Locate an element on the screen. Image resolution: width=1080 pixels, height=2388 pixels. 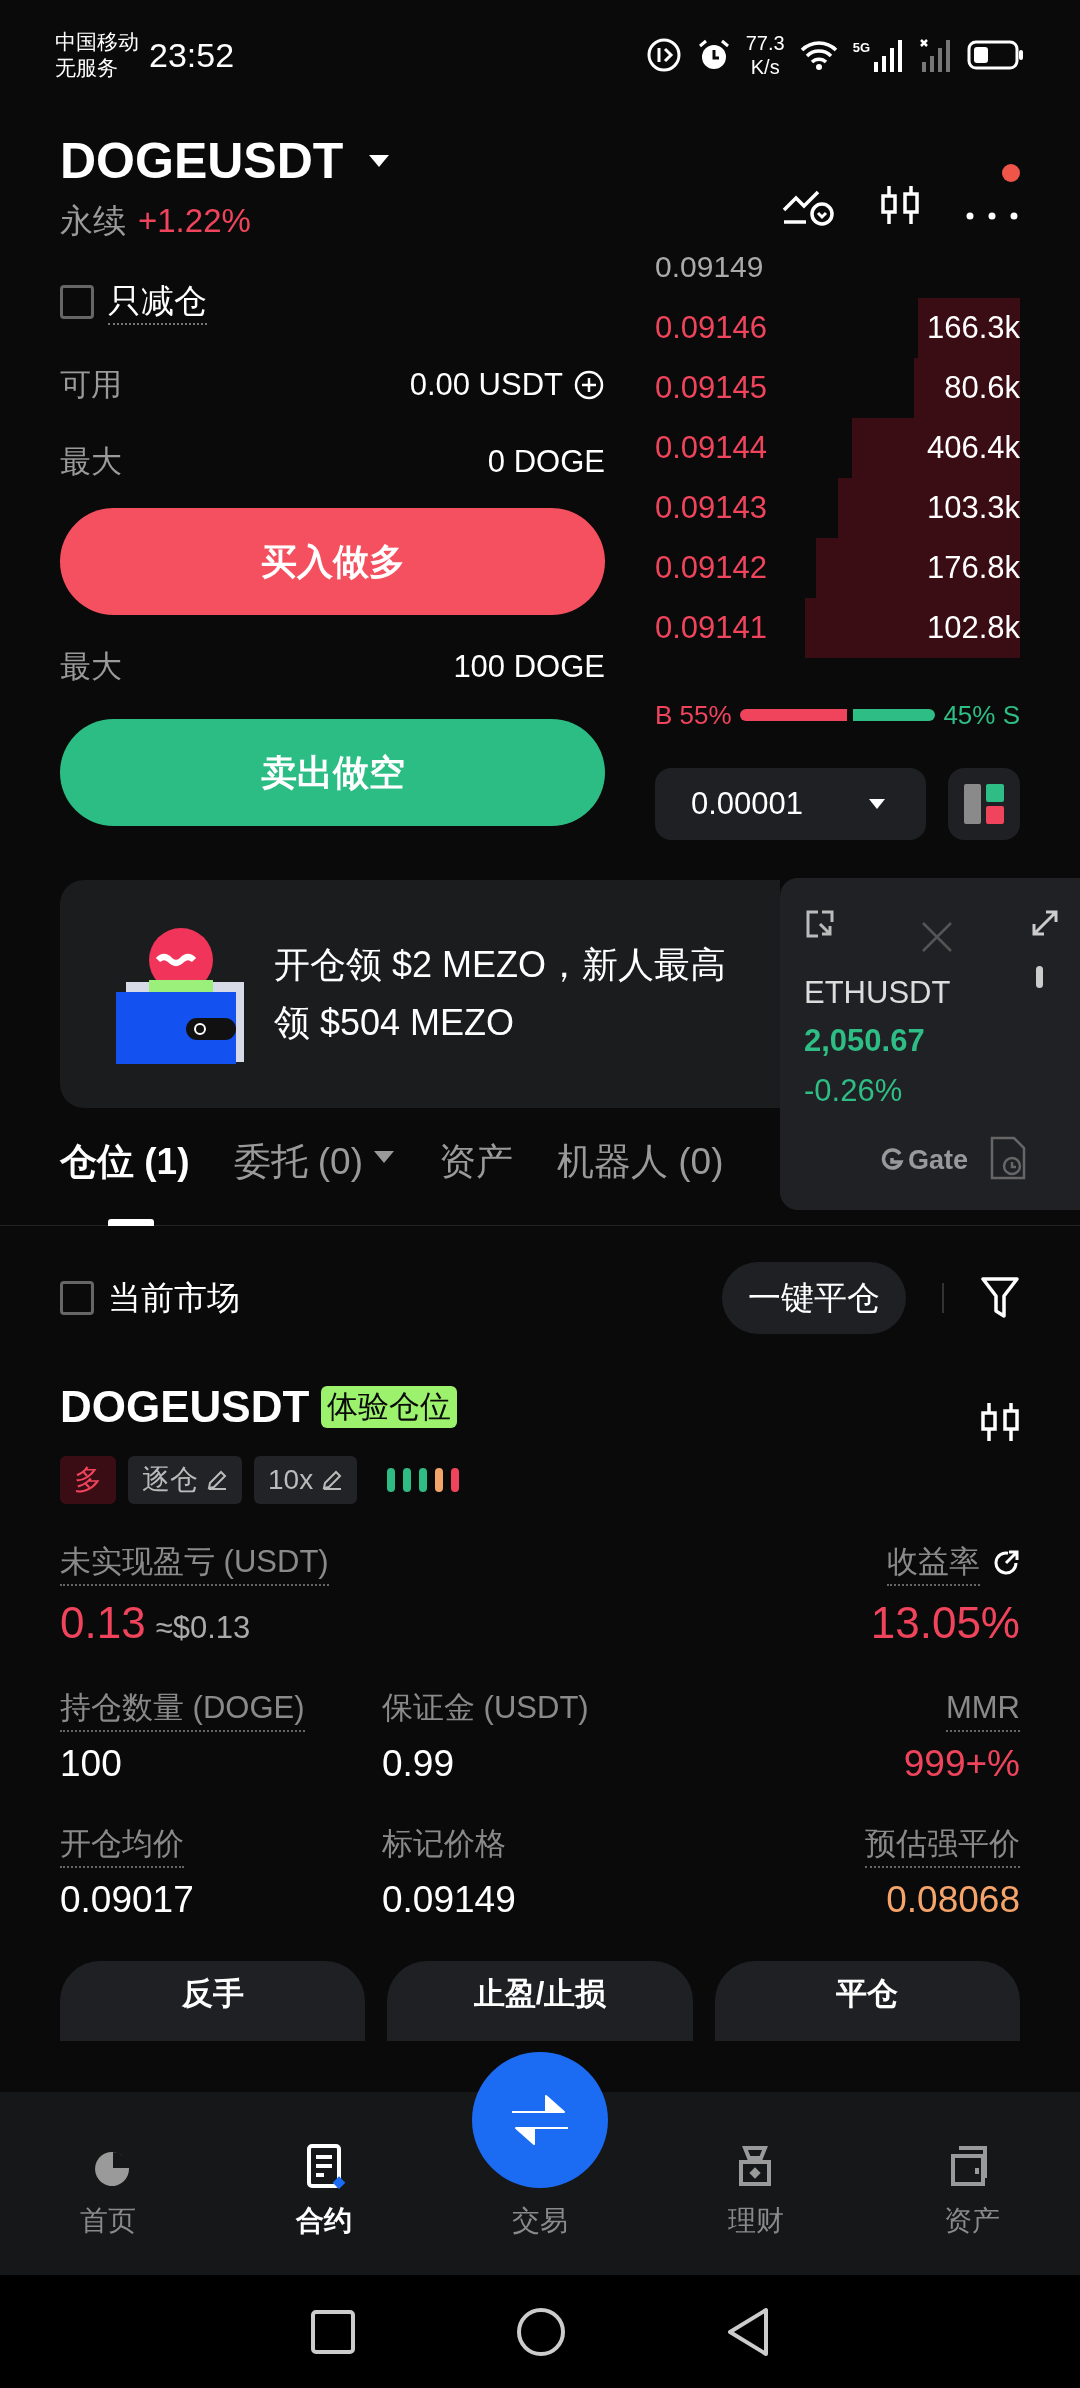
stat-value: 0.09017 is located at coordinates (127, 1899).